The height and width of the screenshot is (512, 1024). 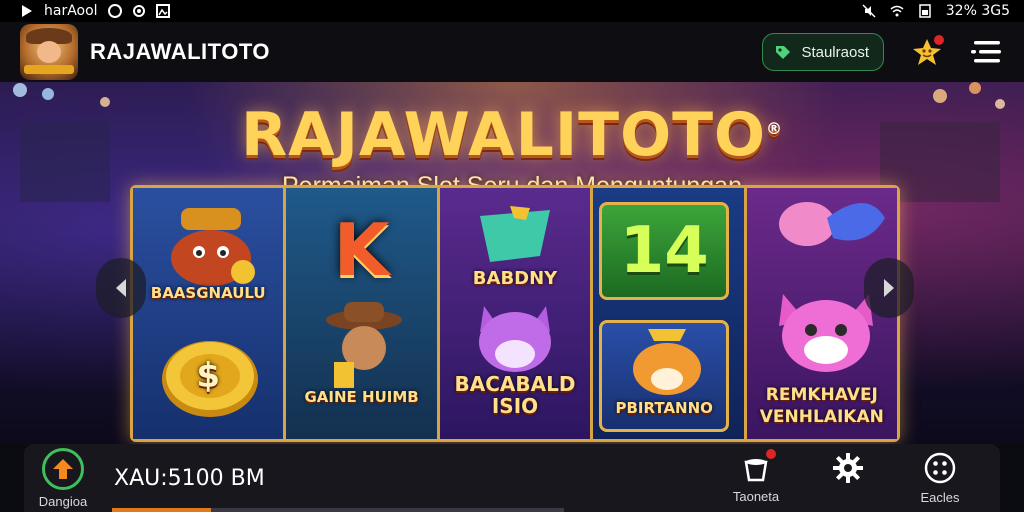 I want to click on app-title: RAJAWALITOTO, so click(x=180, y=51).